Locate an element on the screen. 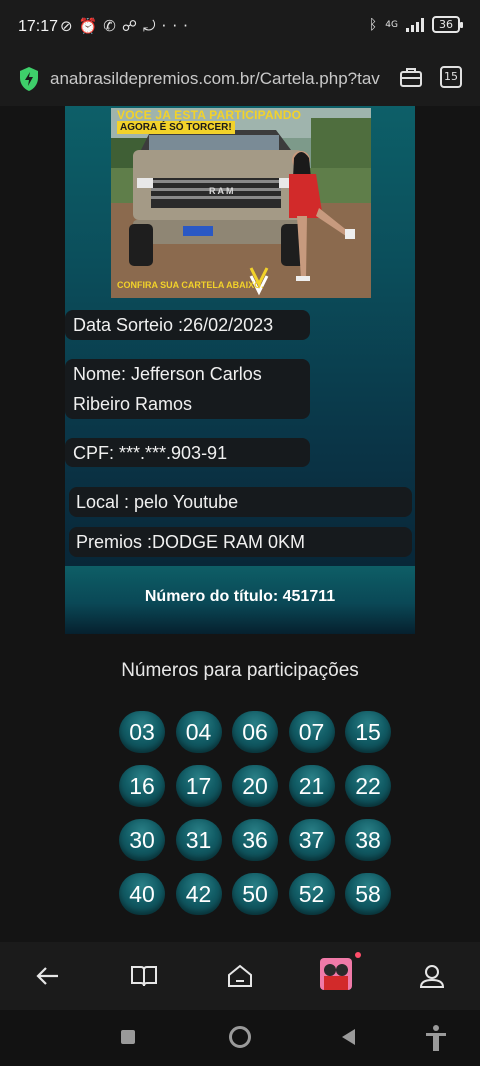  draw-date-text: Data Sorteio :26/02/2023 is located at coordinates (173, 325).